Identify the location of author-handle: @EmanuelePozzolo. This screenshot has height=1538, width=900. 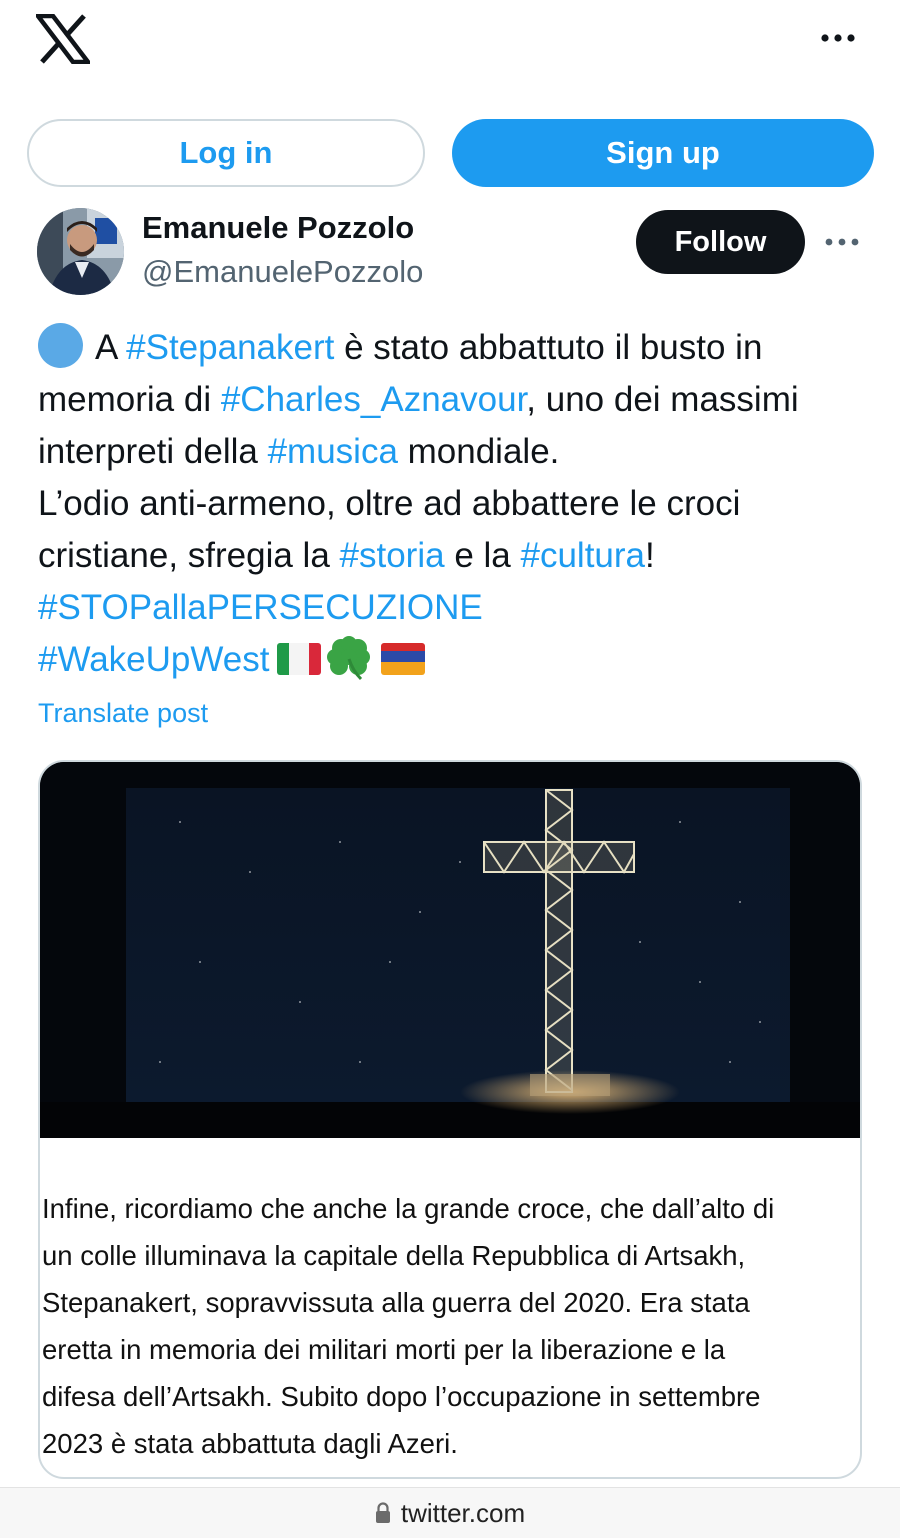
(282, 272).